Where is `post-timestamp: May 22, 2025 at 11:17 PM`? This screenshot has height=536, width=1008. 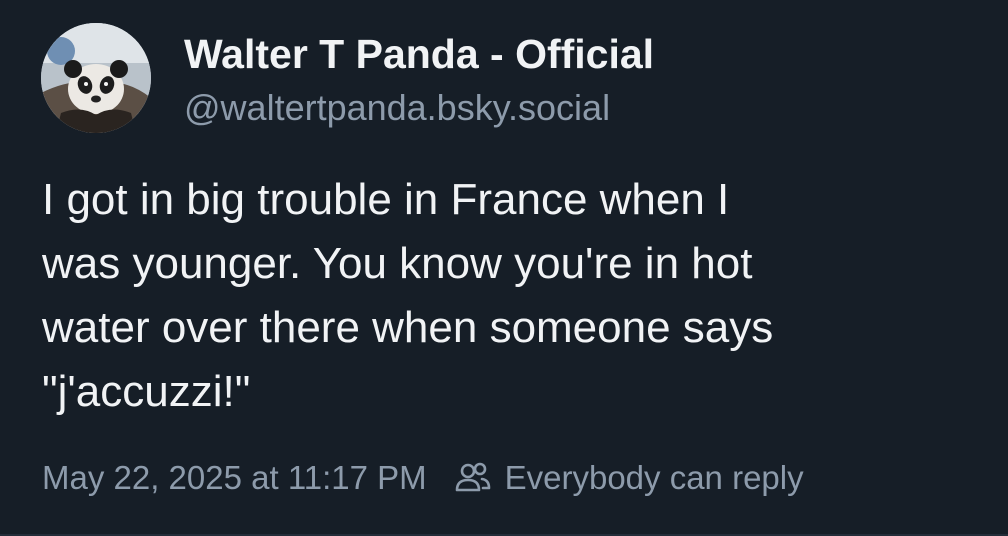 post-timestamp: May 22, 2025 at 11:17 PM is located at coordinates (234, 478).